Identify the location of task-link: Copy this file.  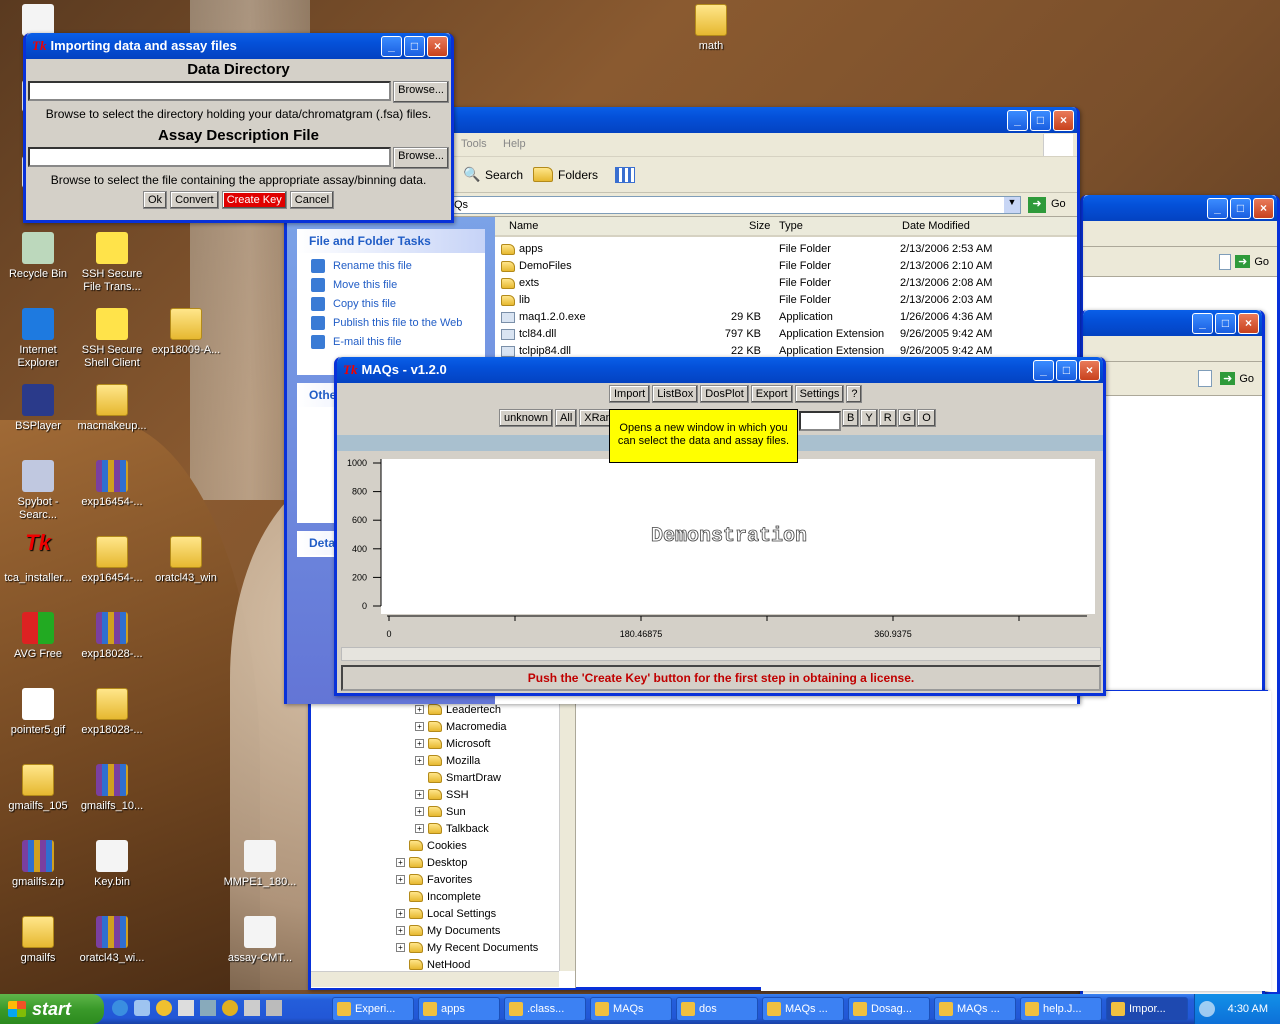
(398, 304).